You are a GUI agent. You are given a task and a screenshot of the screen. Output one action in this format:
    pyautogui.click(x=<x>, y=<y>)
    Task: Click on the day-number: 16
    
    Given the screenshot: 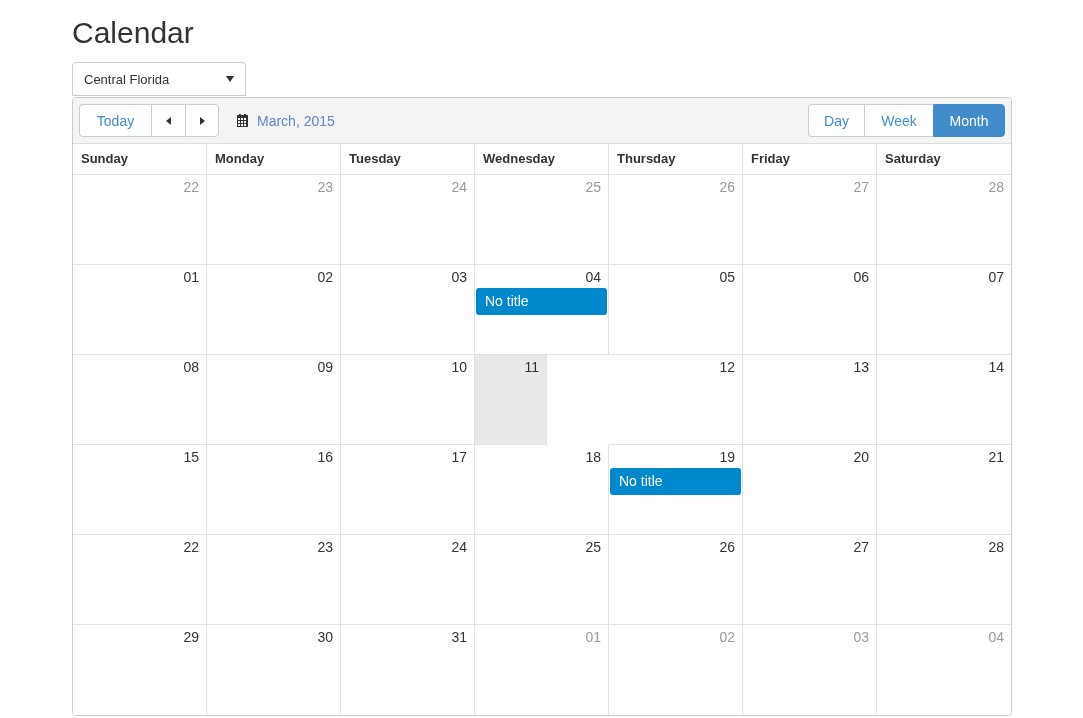 What is the action you would take?
    pyautogui.click(x=325, y=456)
    